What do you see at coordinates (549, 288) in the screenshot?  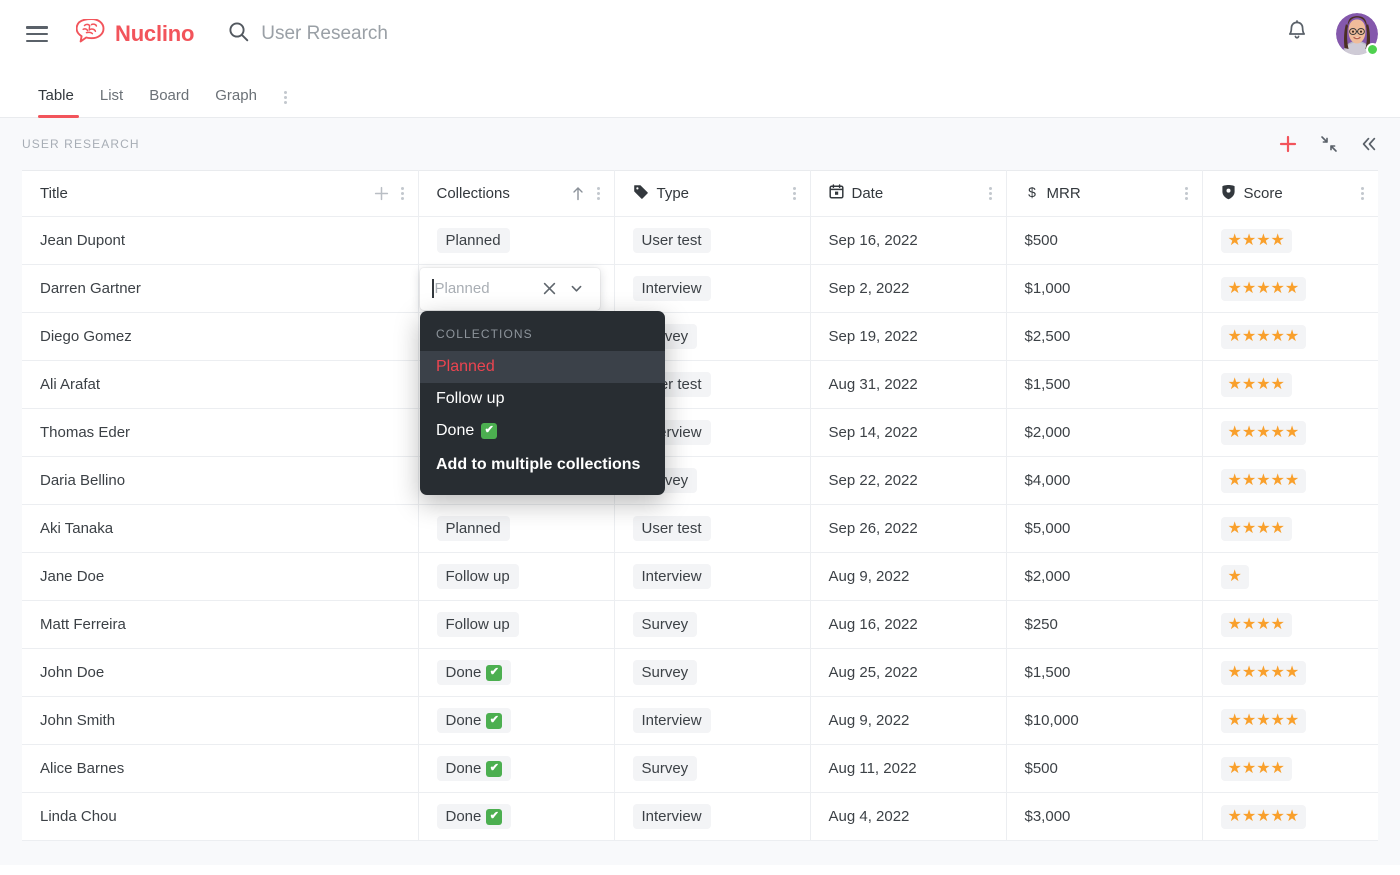 I see `close-x-icon` at bounding box center [549, 288].